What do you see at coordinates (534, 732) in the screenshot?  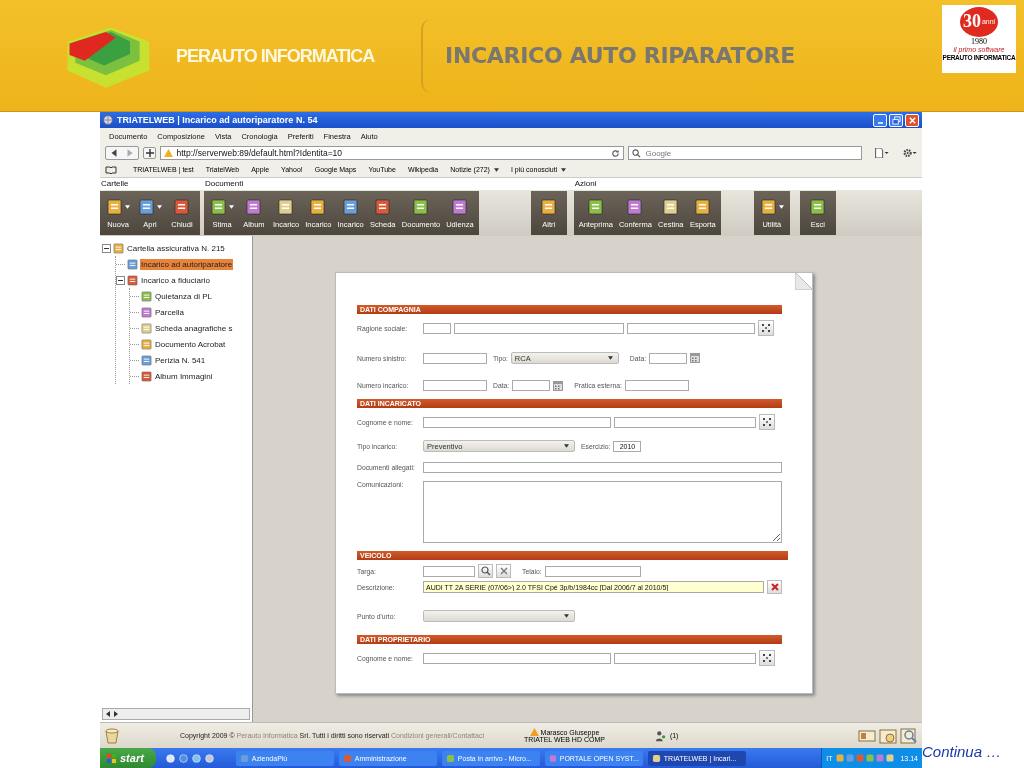 I see `warning-icon` at bounding box center [534, 732].